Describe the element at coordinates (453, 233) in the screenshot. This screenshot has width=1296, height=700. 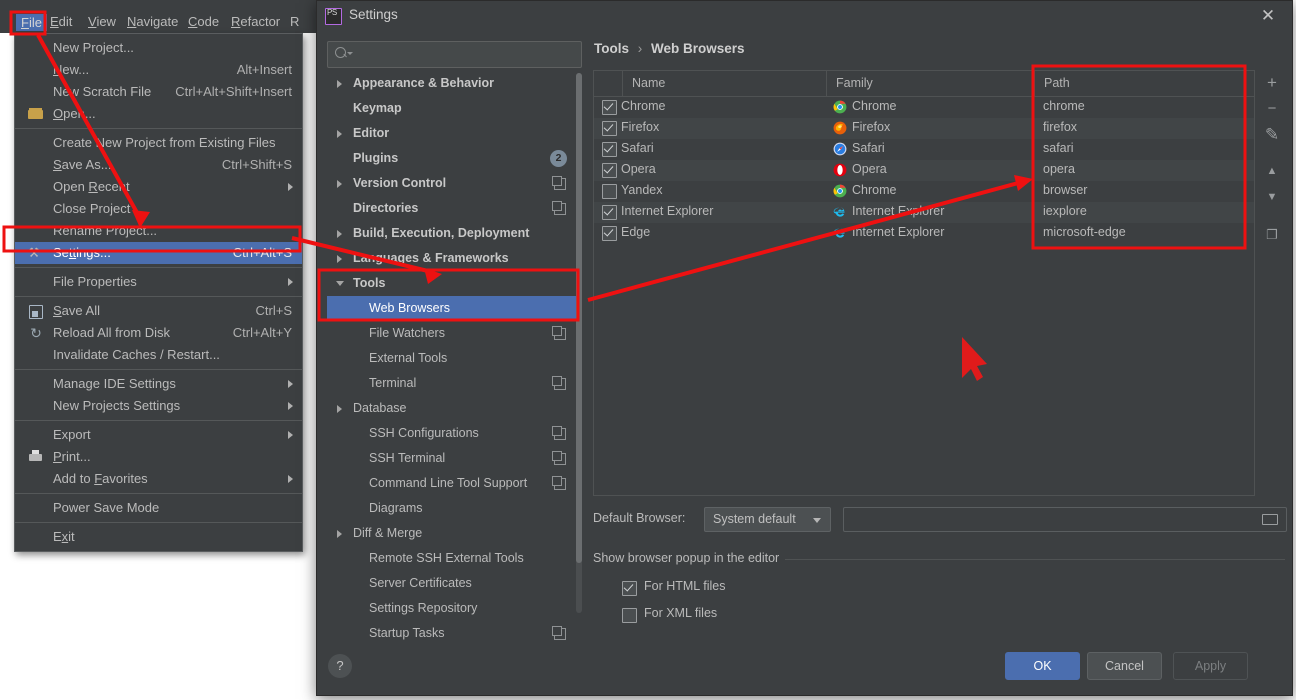
I see `sidebar-item-build-execution-deployment: Build, Execution, Deployment` at that location.